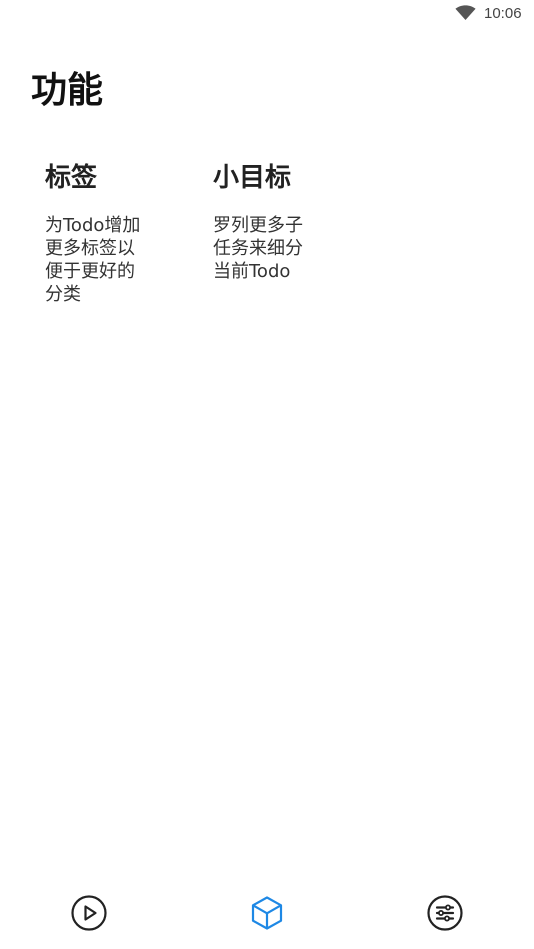  I want to click on wifi-icon, so click(465, 12).